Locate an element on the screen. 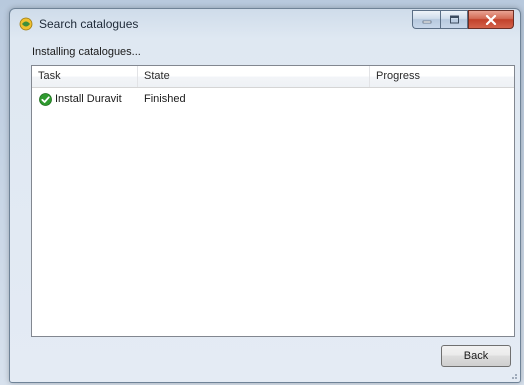 The image size is (524, 385). caption-buttons is located at coordinates (463, 19).